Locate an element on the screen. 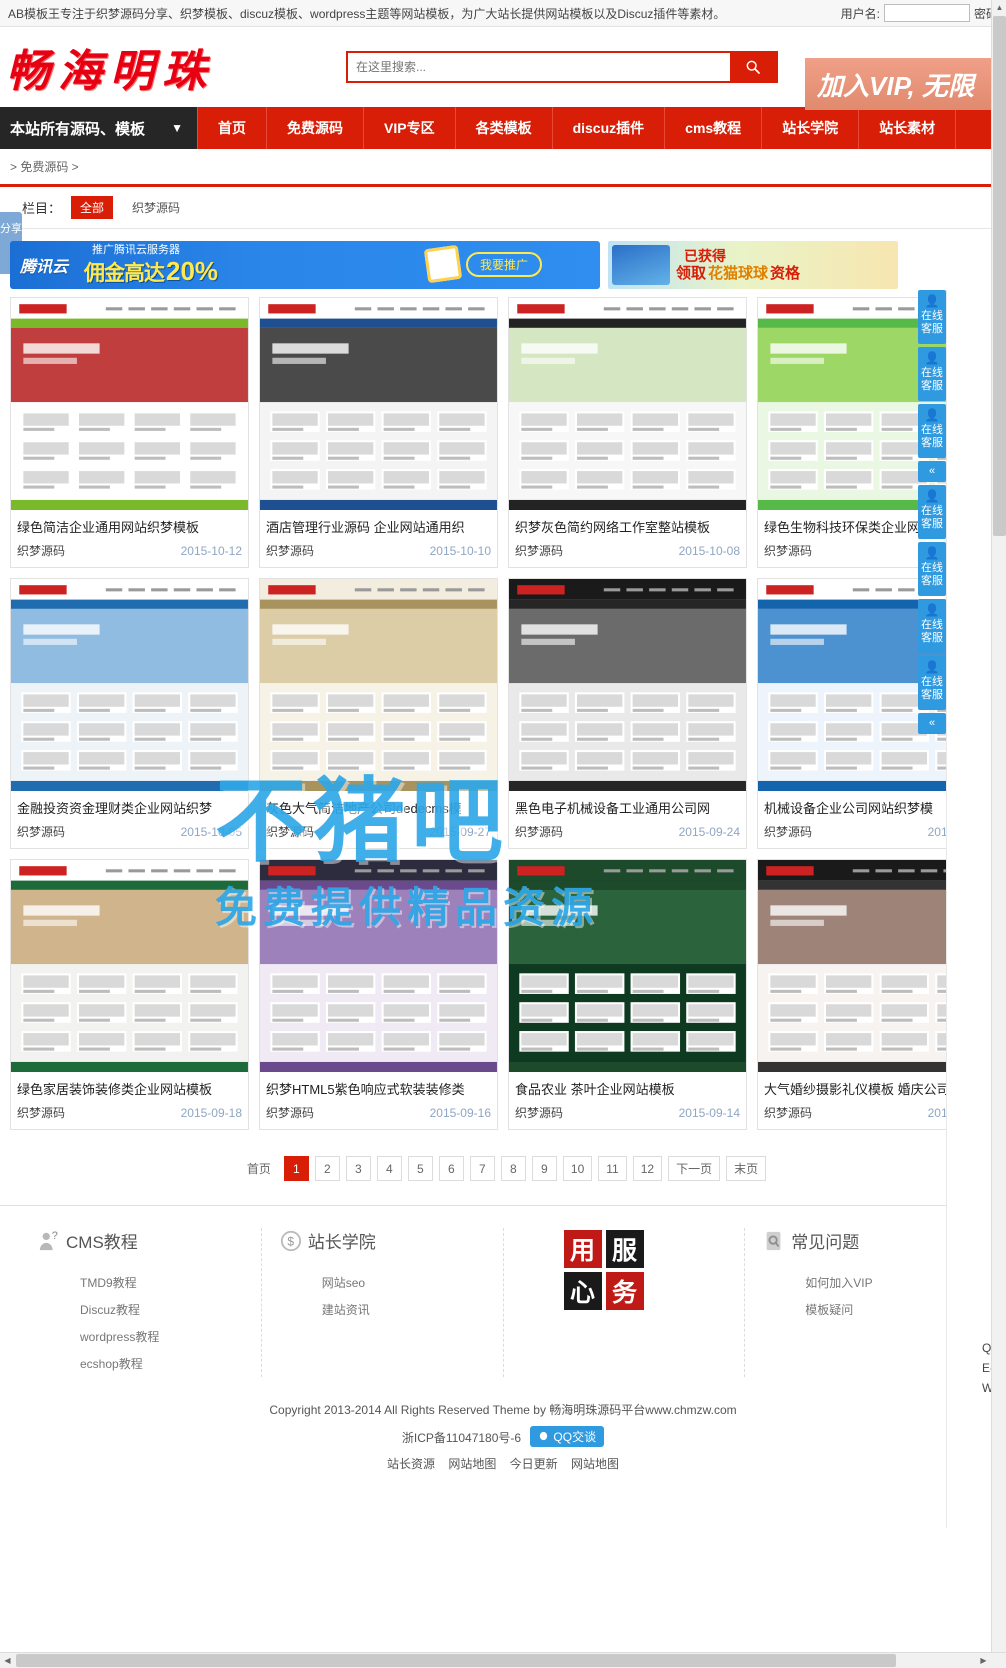 Image resolution: width=1006 pixels, height=1668 pixels. template-title: 酒店管理行业源码 企业网站通用织 is located at coordinates (378, 525).